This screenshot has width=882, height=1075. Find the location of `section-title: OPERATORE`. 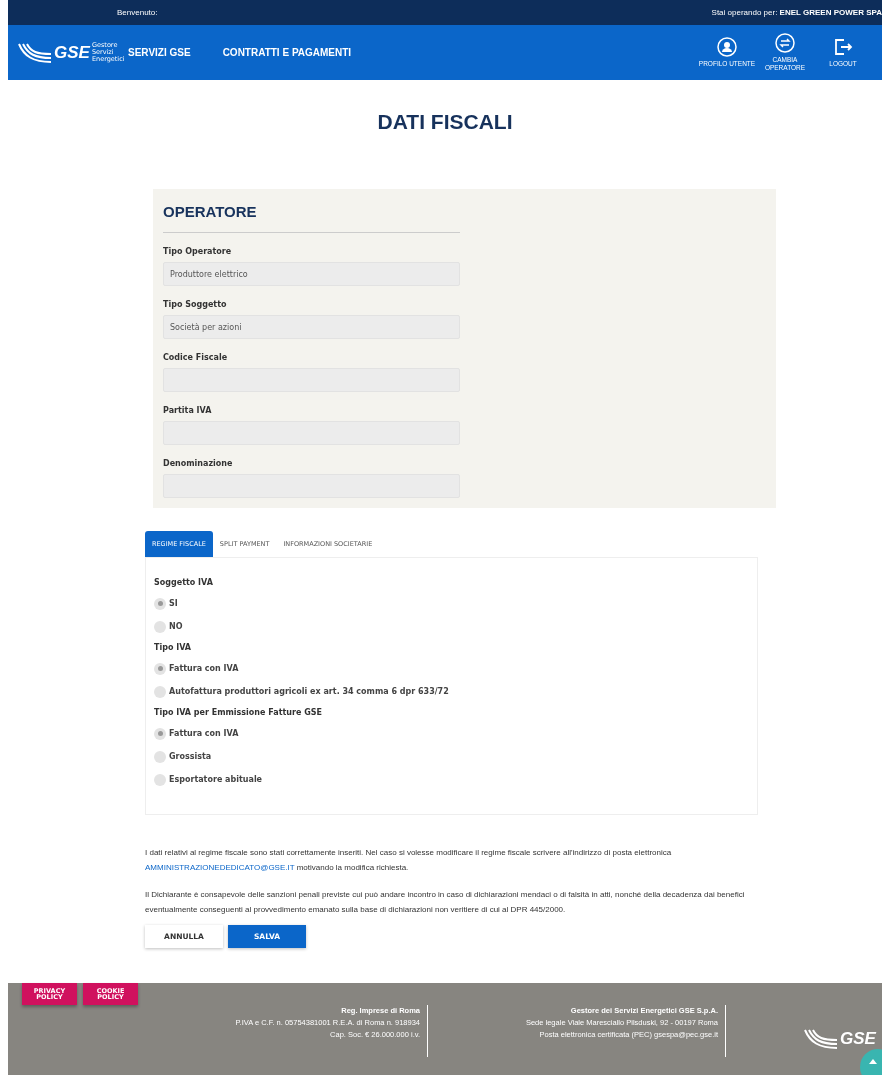

section-title: OPERATORE is located at coordinates (311, 218).